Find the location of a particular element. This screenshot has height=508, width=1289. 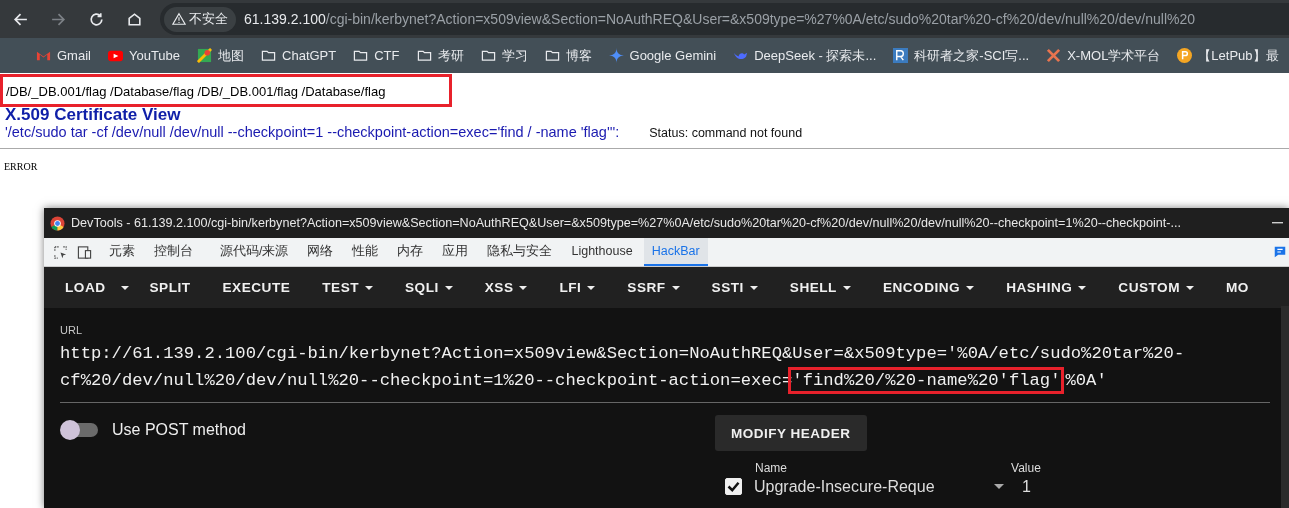

devtools-tab: 源代码/来源 is located at coordinates (254, 252).